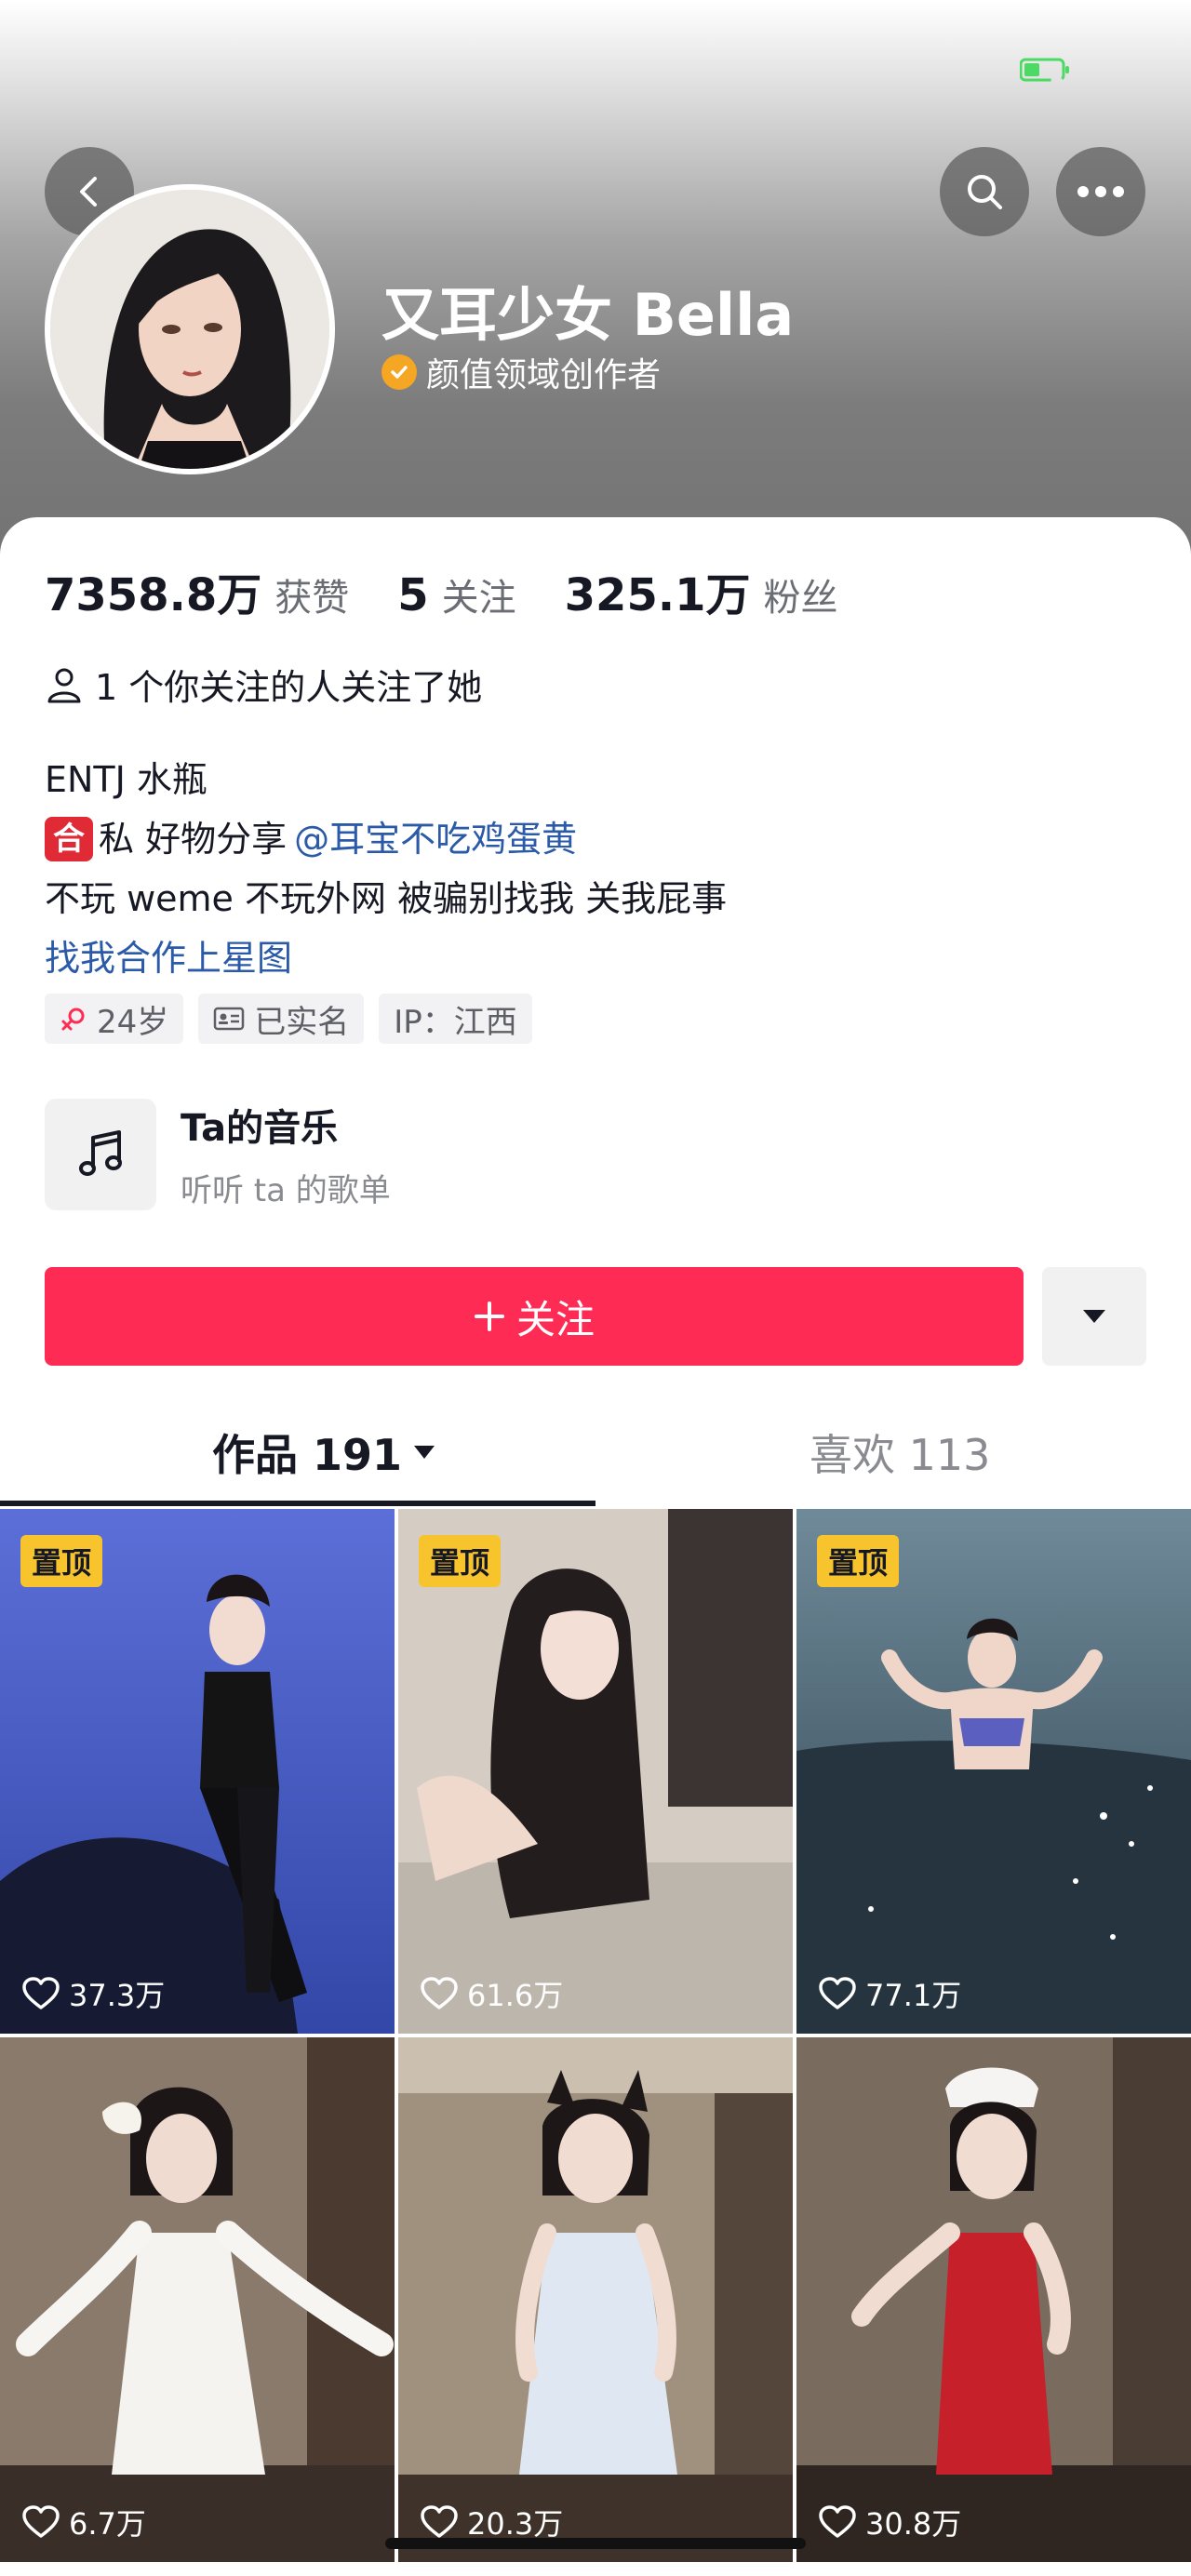 The image size is (1191, 2576). I want to click on more-dots-icon, so click(1100, 191).